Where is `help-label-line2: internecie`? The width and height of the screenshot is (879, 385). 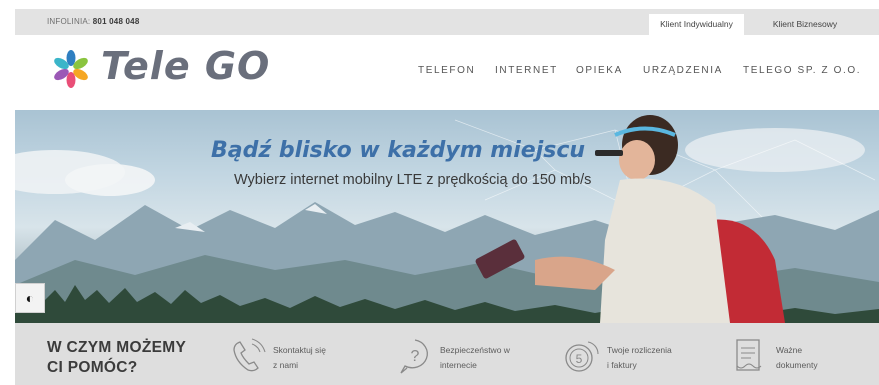
help-label-line2: internecie is located at coordinates (458, 365).